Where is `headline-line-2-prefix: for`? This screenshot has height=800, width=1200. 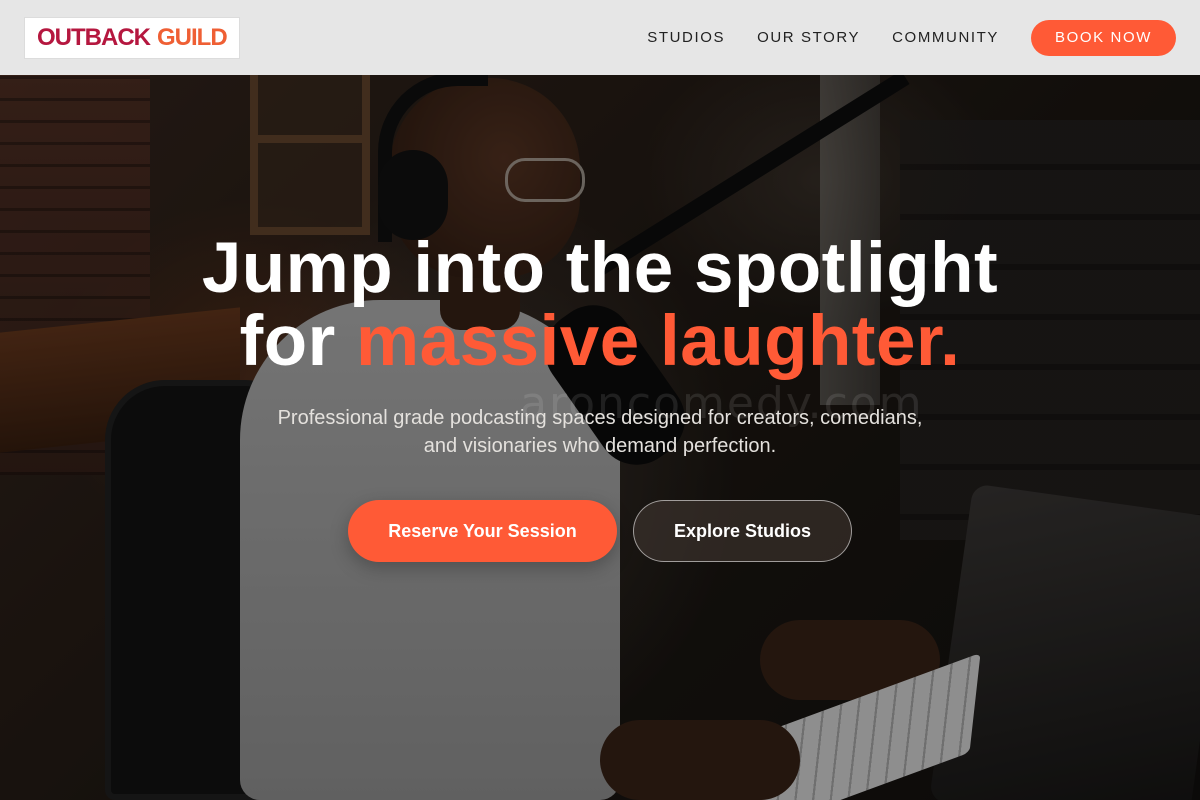
headline-line-2-prefix: for is located at coordinates (297, 341).